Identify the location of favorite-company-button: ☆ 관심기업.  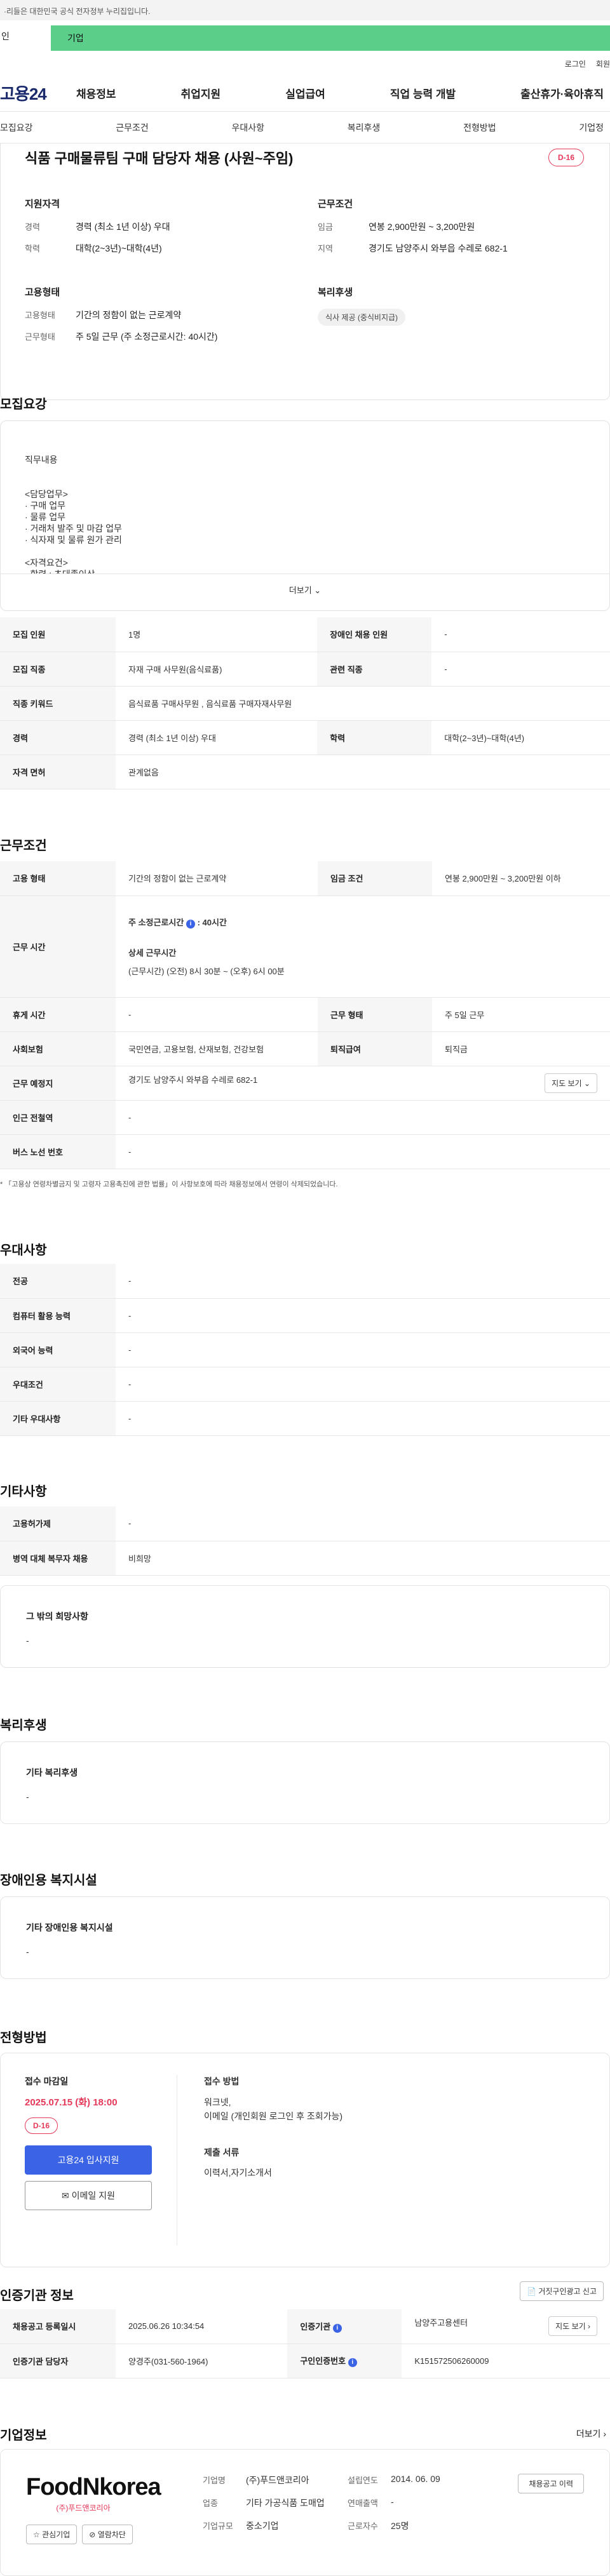
(52, 2534).